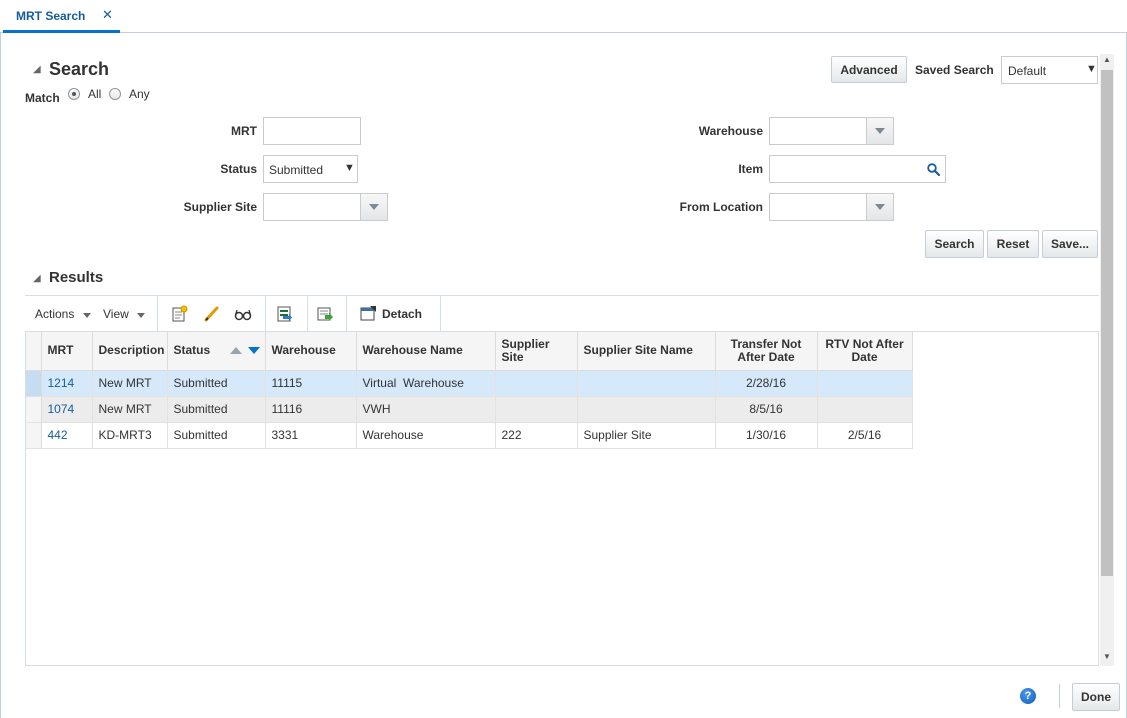 This screenshot has height=718, width=1127. Describe the element at coordinates (58, 435) in the screenshot. I see `mrt-link: 442` at that location.